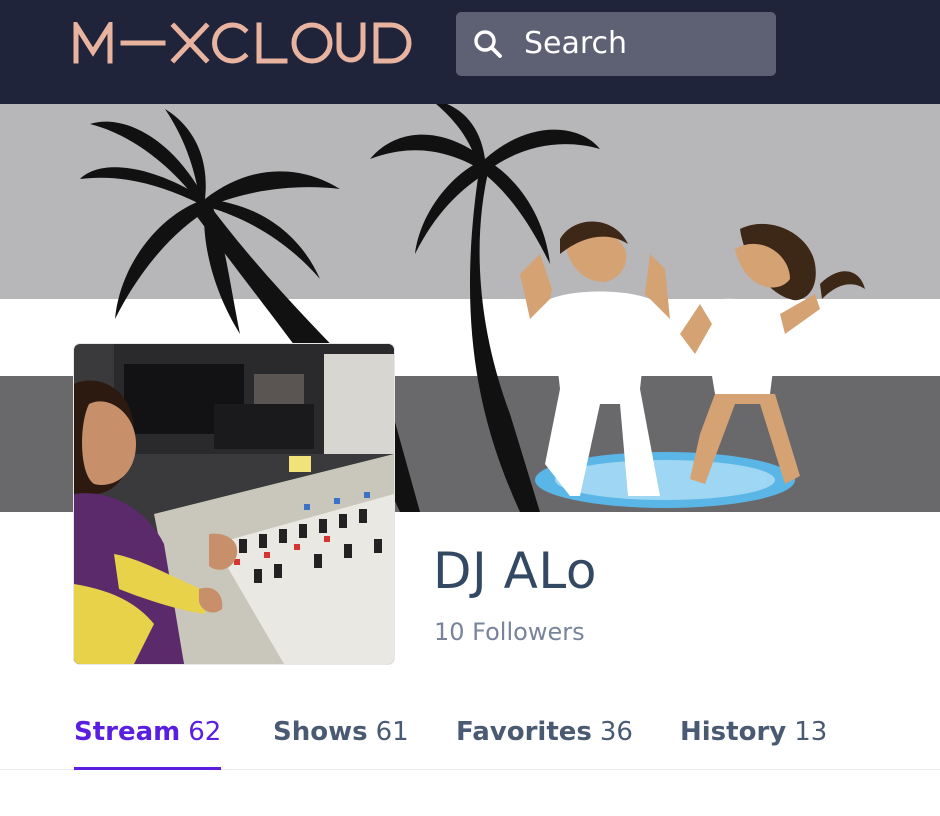 Image resolution: width=940 pixels, height=816 pixels. What do you see at coordinates (733, 732) in the screenshot?
I see `tab-history-label: History` at bounding box center [733, 732].